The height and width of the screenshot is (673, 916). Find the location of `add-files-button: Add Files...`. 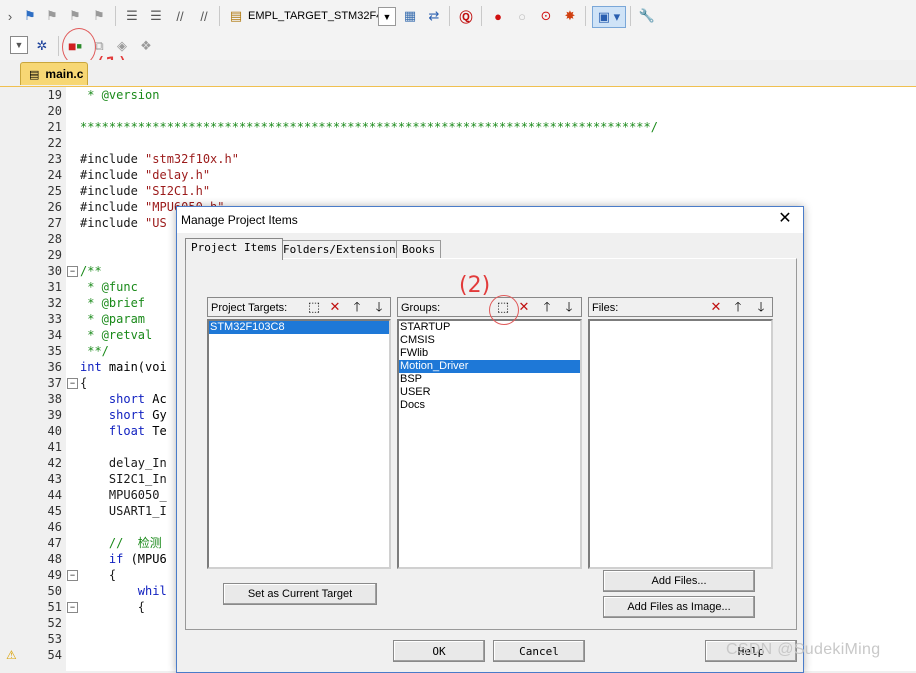

add-files-button: Add Files... is located at coordinates (679, 581).